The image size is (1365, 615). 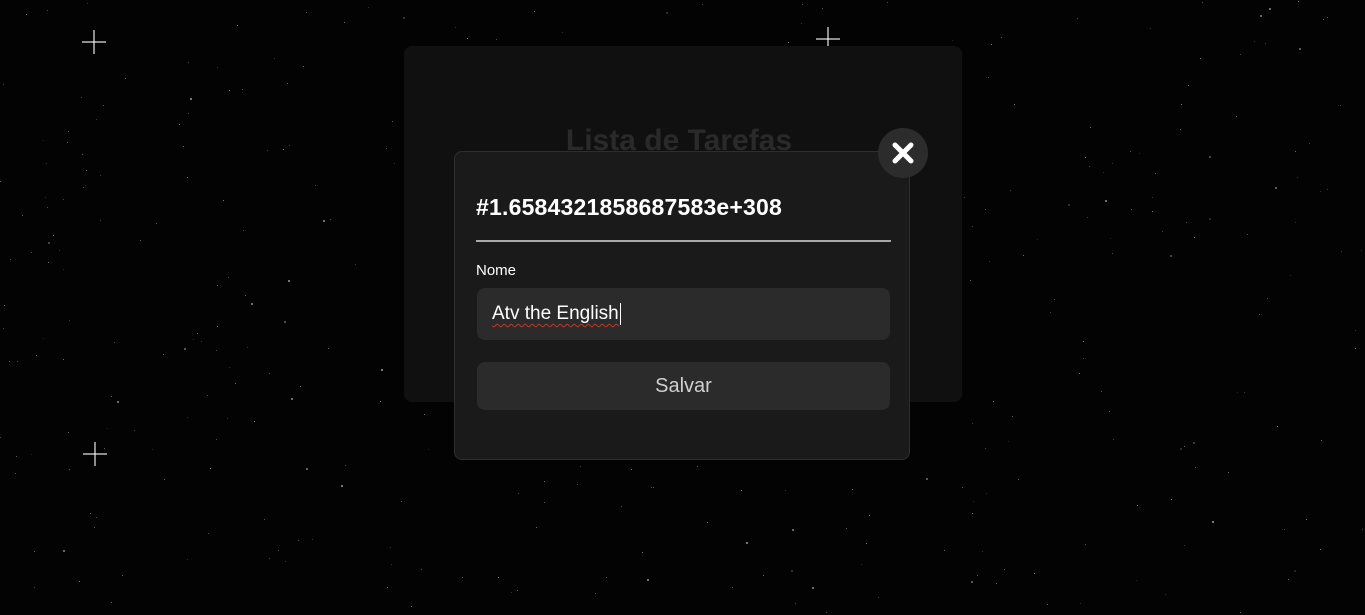 What do you see at coordinates (903, 153) in the screenshot?
I see `close-button` at bounding box center [903, 153].